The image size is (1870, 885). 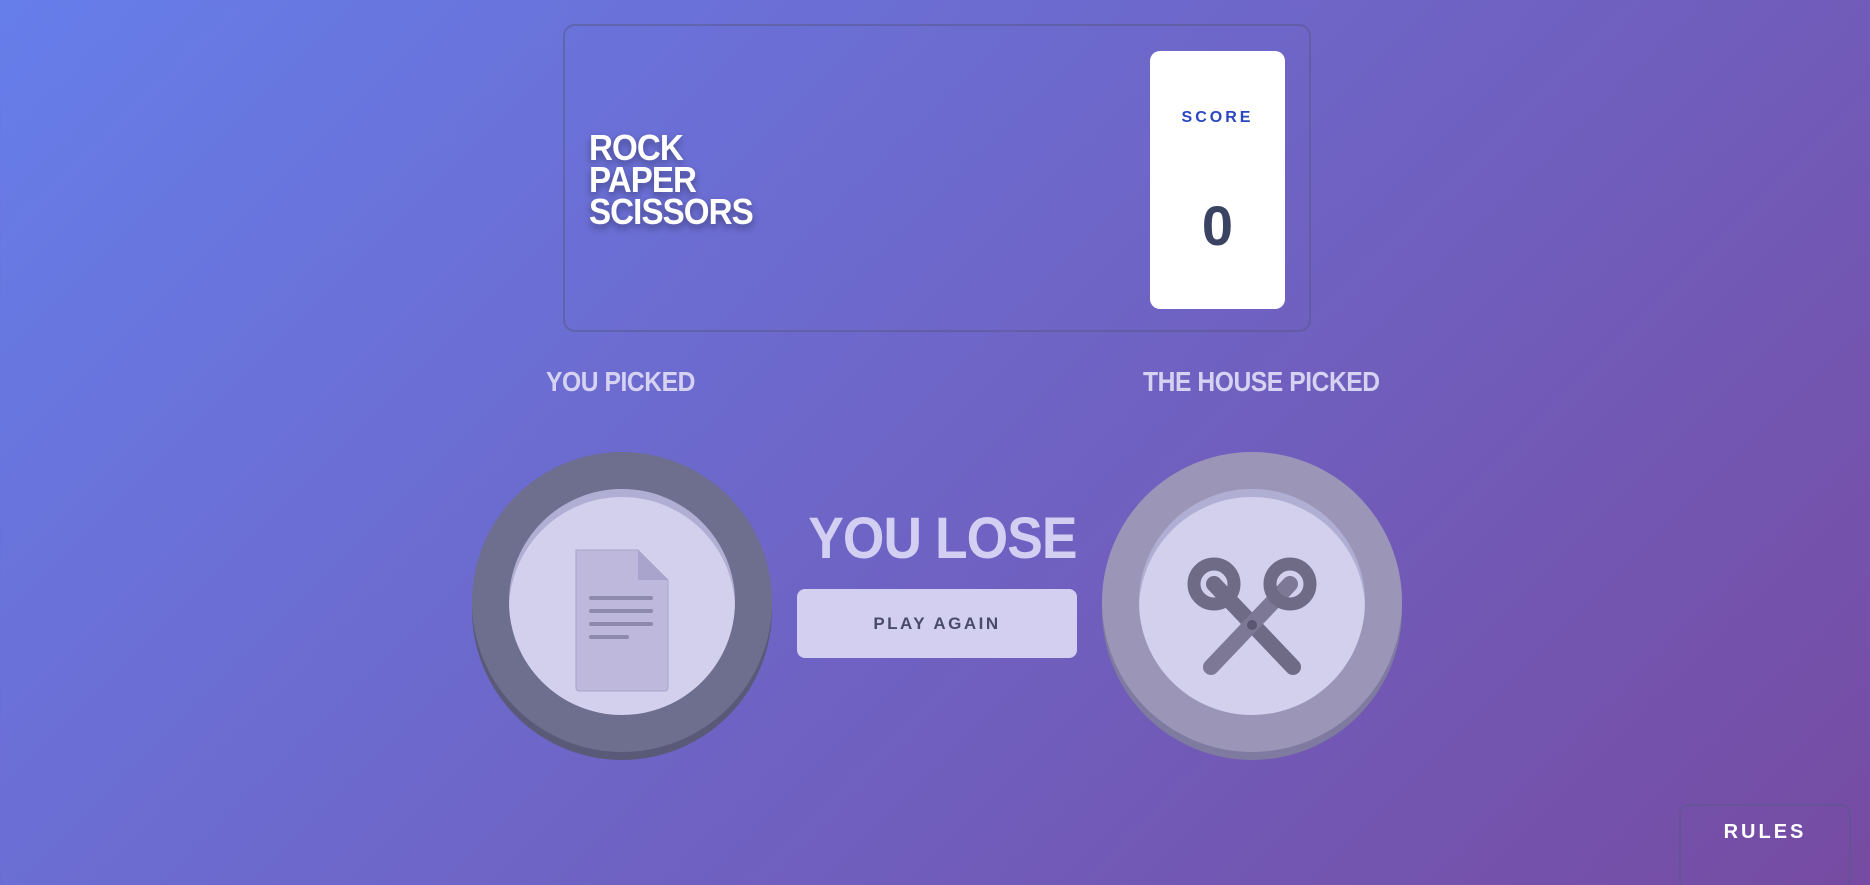 I want to click on scoreboard-header: ROCK PAPER SCISSORS SCORE 0, so click(x=937, y=178).